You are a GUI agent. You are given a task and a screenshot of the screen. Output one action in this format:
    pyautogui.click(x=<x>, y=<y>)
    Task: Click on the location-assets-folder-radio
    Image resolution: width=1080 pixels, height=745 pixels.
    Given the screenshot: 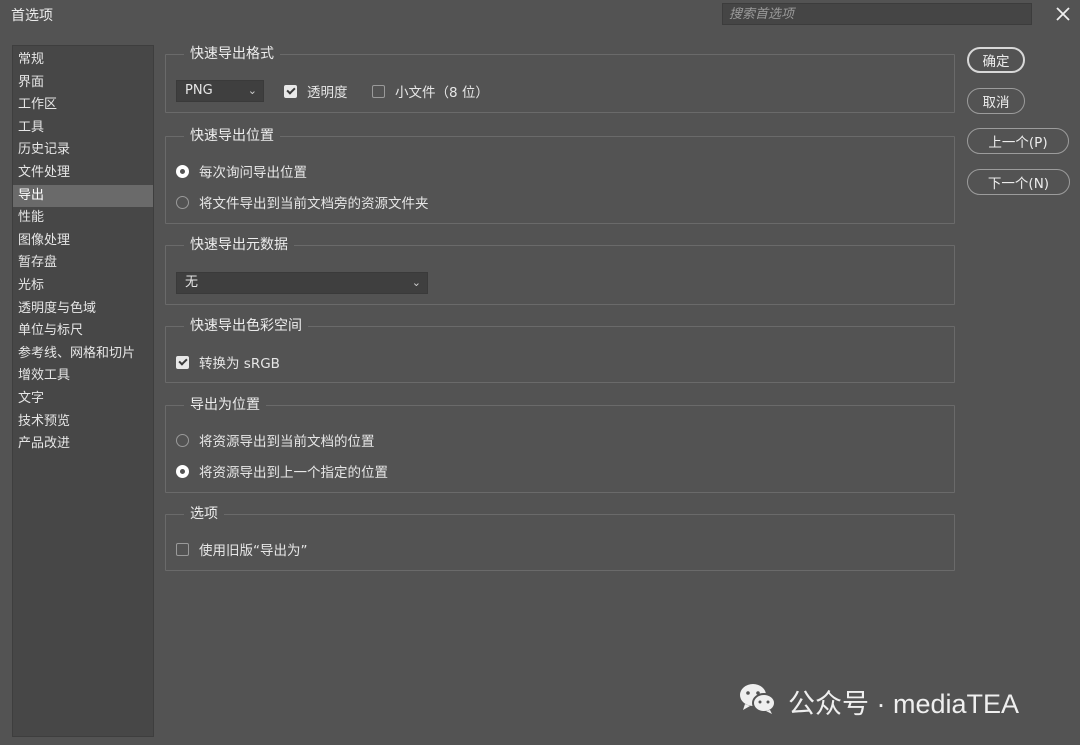 What is the action you would take?
    pyautogui.click(x=182, y=202)
    